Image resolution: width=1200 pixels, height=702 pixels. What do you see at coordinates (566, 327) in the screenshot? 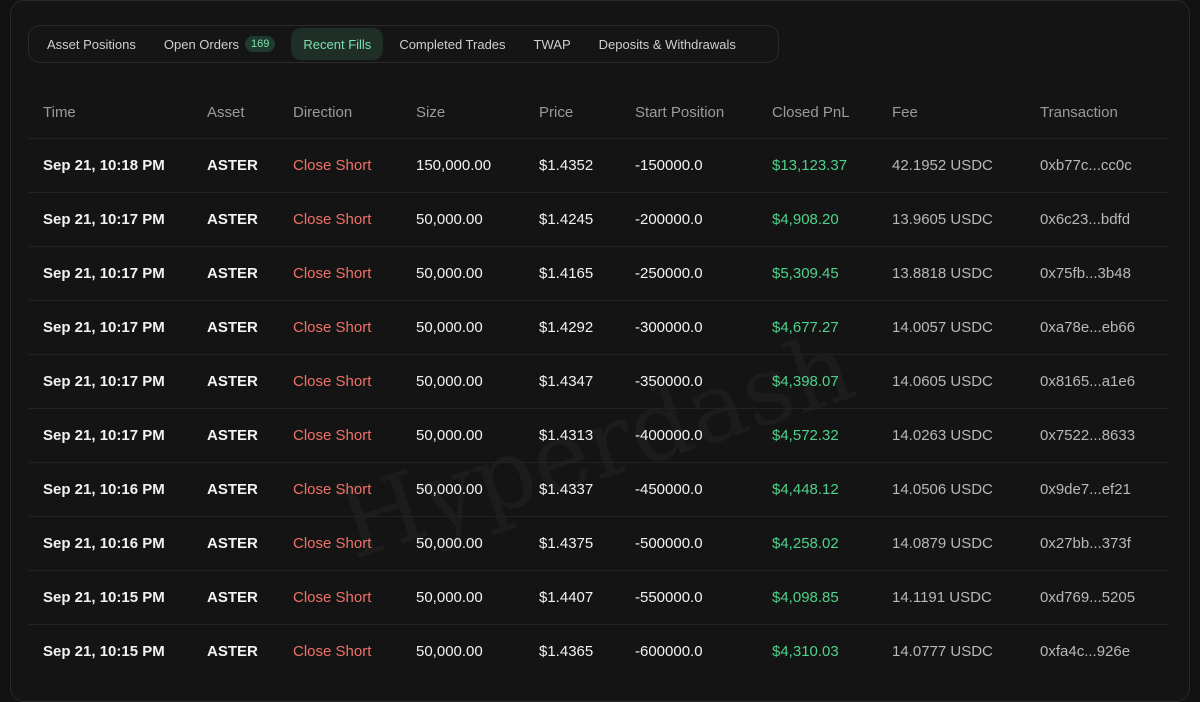
I see `fill-price: $1.4292` at bounding box center [566, 327].